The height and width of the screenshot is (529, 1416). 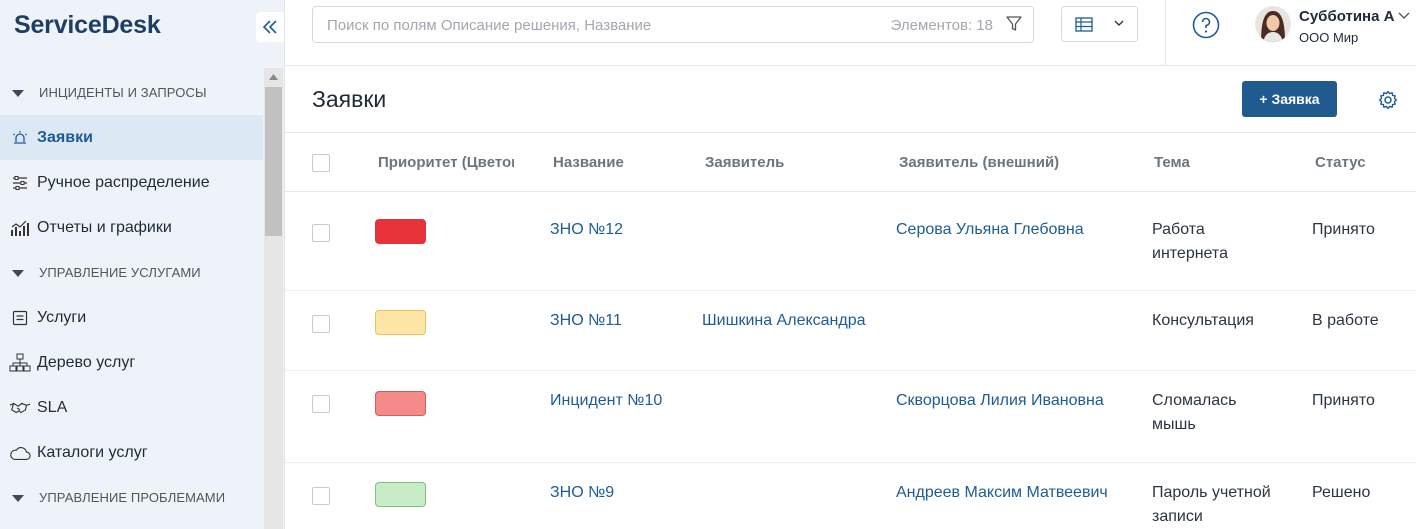 I want to click on filter-icon, so click(x=1014, y=24).